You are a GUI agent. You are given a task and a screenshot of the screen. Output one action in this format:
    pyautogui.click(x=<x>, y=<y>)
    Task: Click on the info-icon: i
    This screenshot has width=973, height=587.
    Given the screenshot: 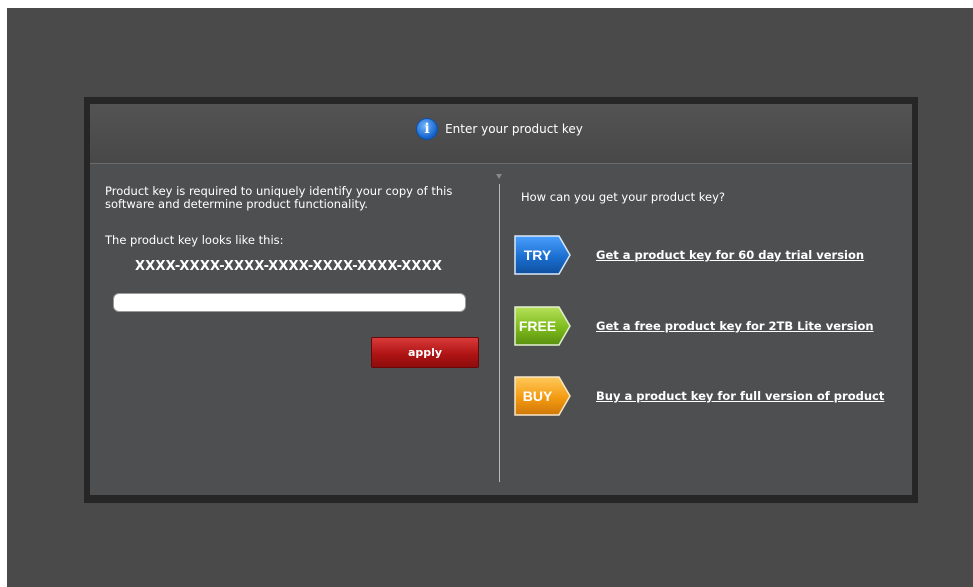 What is the action you would take?
    pyautogui.click(x=427, y=128)
    